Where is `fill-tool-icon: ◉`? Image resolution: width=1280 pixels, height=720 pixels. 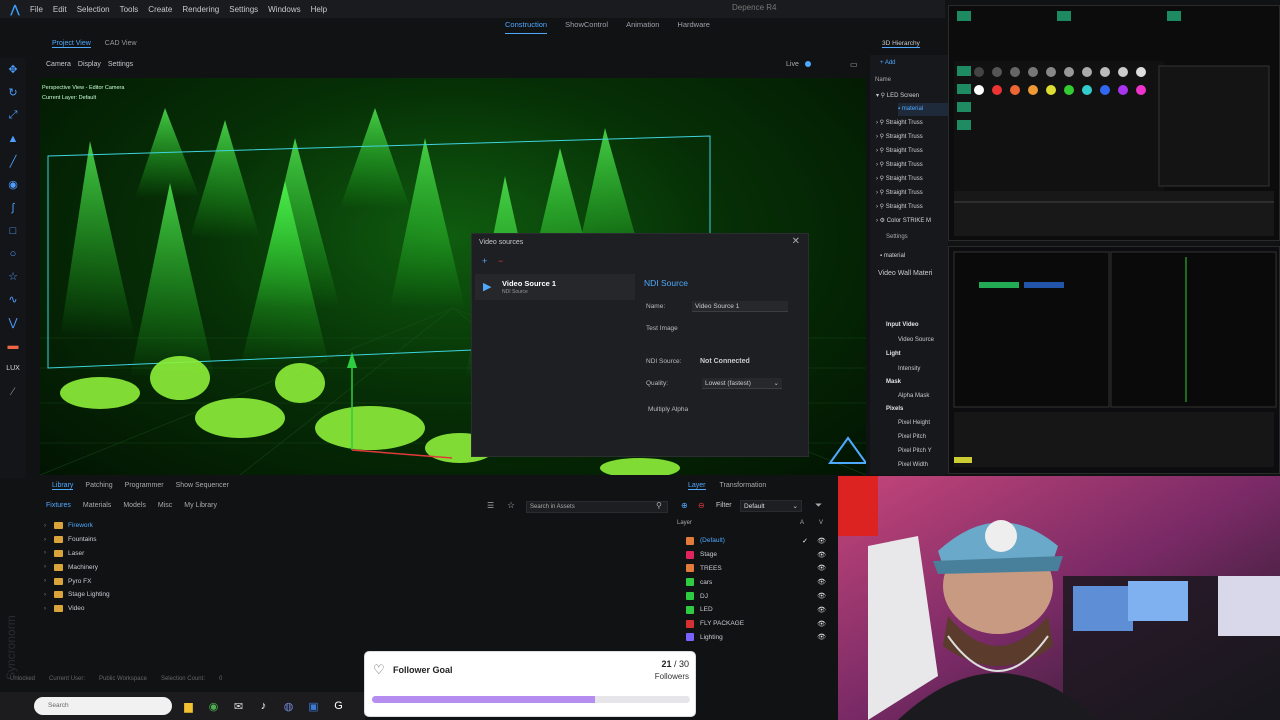 fill-tool-icon: ◉ is located at coordinates (13, 184).